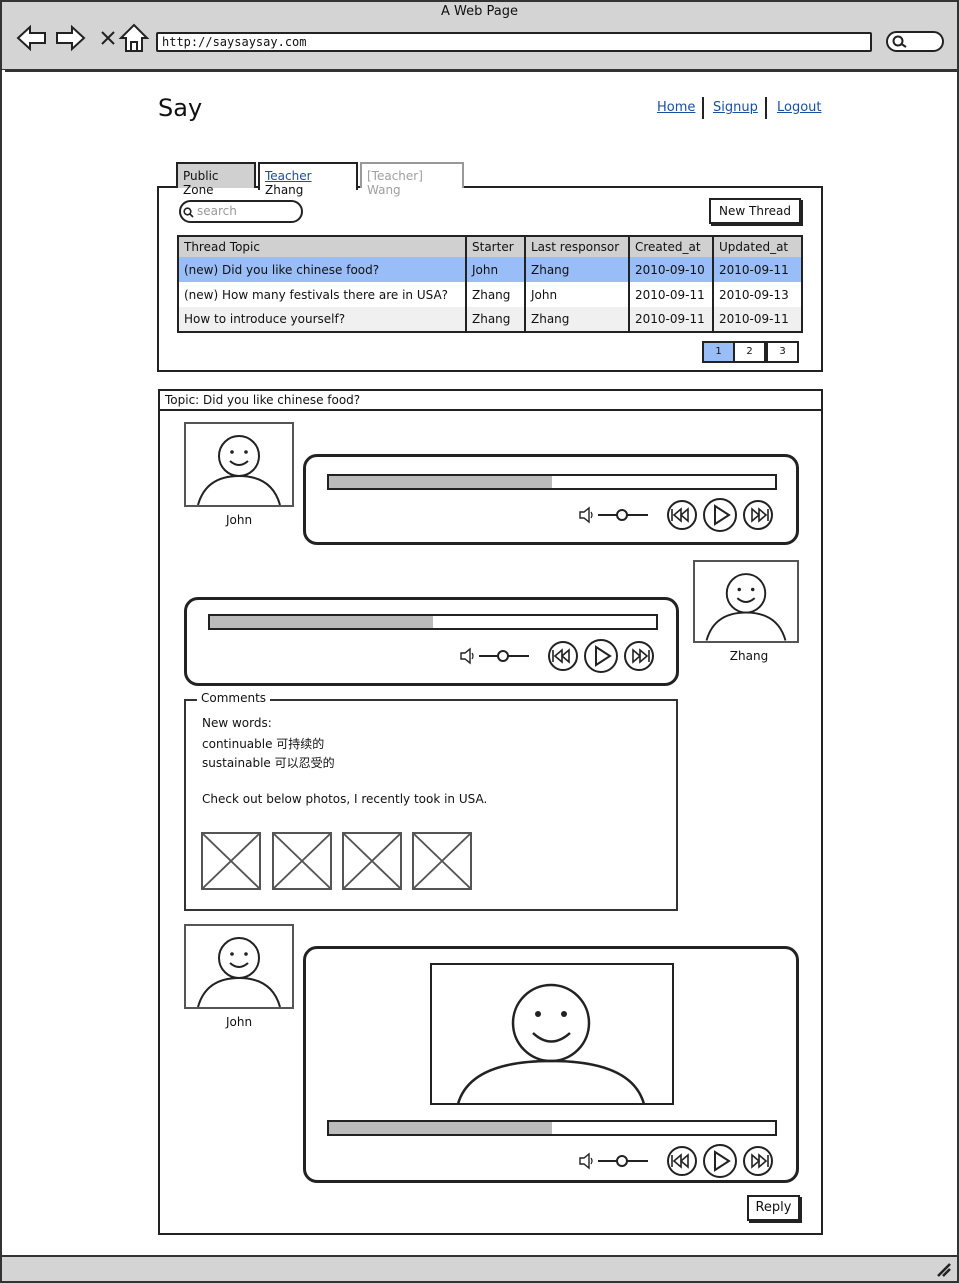 The image size is (959, 1283). Describe the element at coordinates (301, 269) in the screenshot. I see `topic-text: Did you like chinese food?` at that location.